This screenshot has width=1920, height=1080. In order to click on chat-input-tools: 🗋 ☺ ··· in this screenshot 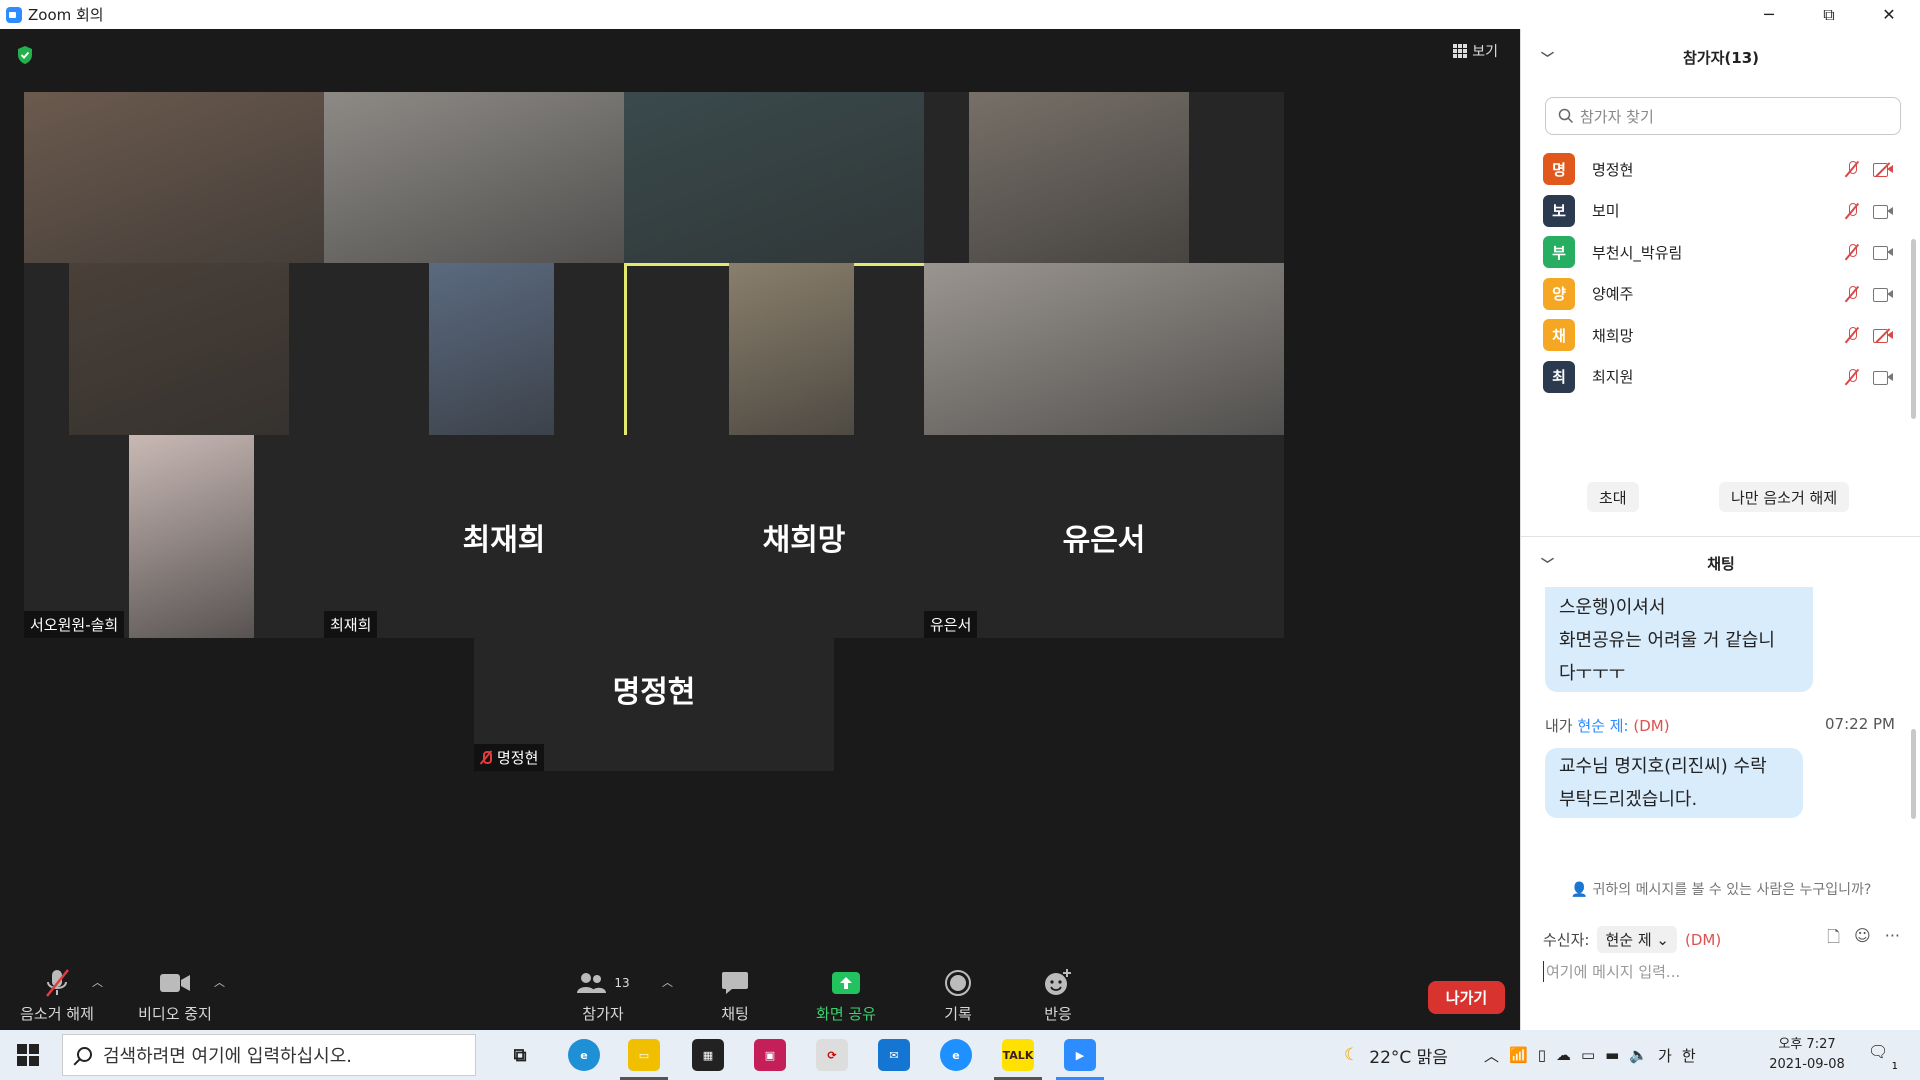, I will do `click(1863, 939)`.